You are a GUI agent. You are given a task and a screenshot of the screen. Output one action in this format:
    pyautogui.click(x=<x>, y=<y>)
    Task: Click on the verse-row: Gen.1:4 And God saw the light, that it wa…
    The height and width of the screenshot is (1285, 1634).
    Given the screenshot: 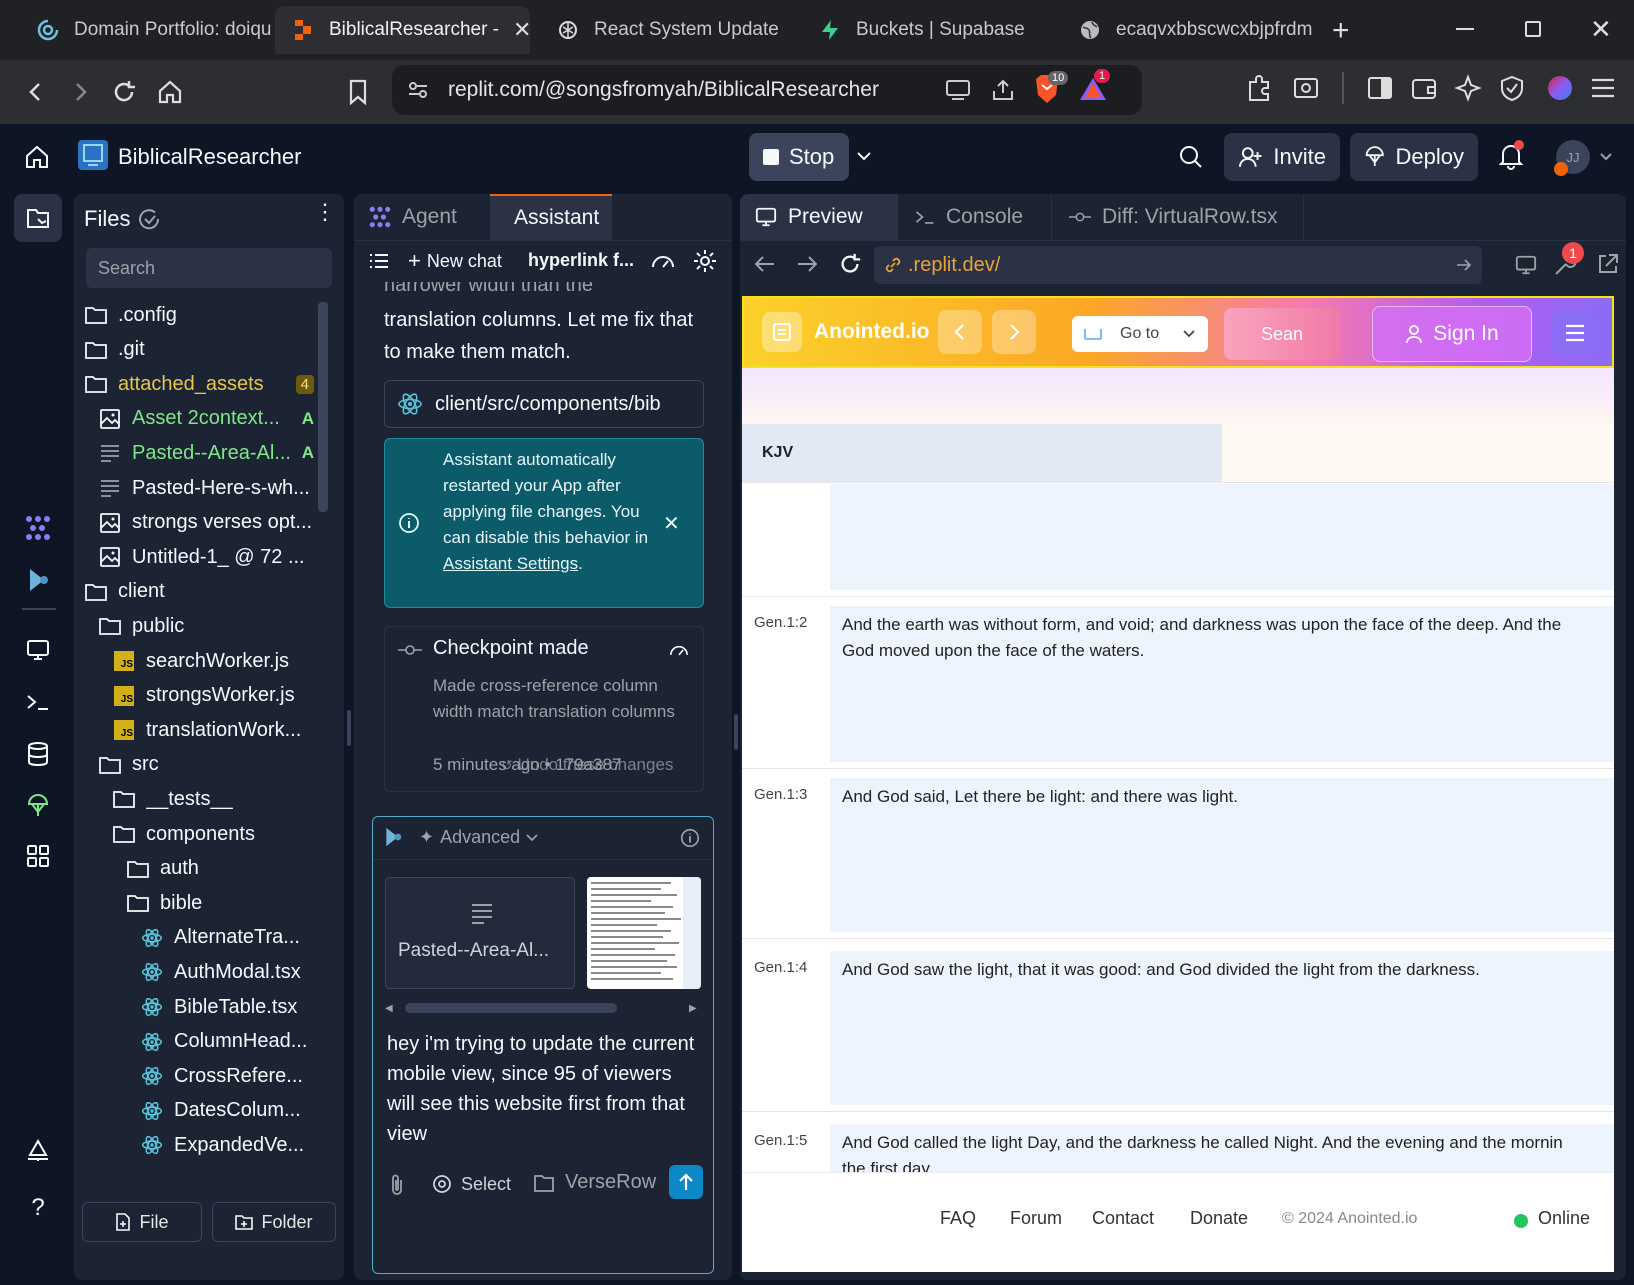 What is the action you would take?
    pyautogui.click(x=1178, y=1026)
    